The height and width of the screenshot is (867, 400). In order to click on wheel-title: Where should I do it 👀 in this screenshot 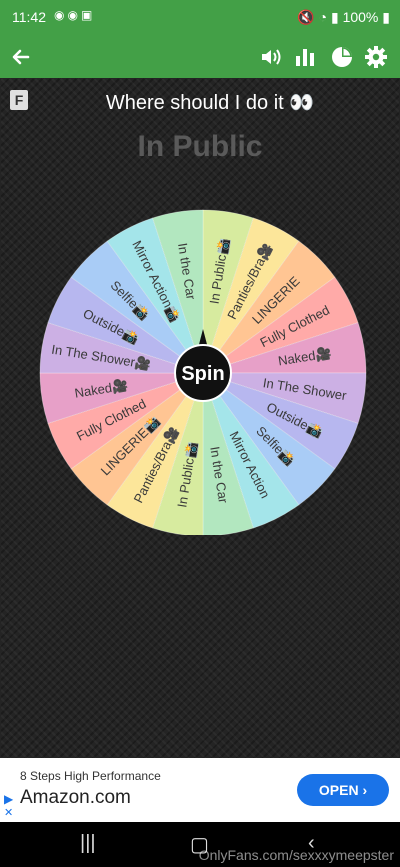, I will do `click(210, 103)`.